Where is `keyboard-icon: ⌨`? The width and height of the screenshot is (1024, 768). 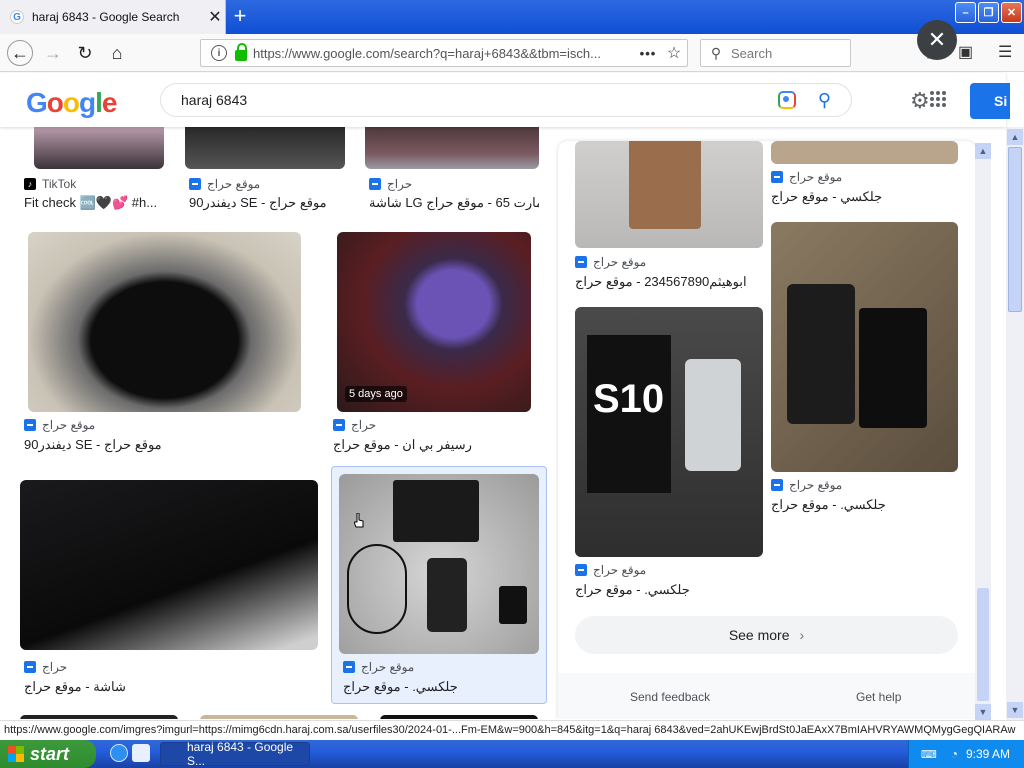
keyboard-icon: ⌨ is located at coordinates (929, 754).